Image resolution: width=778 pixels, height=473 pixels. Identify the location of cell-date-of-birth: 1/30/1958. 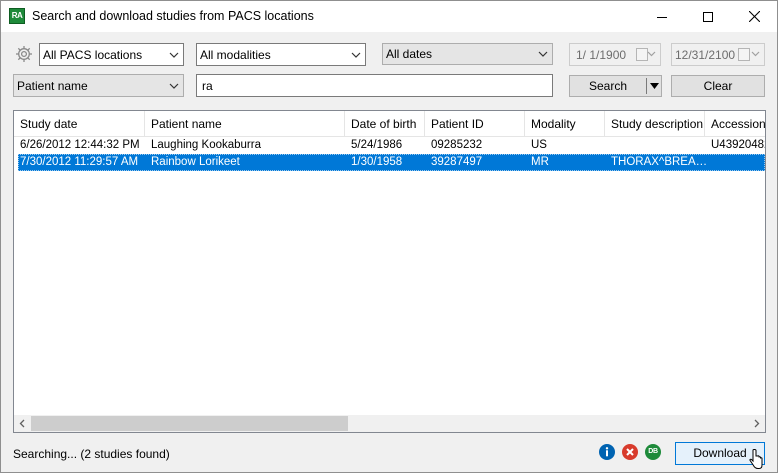
(377, 162).